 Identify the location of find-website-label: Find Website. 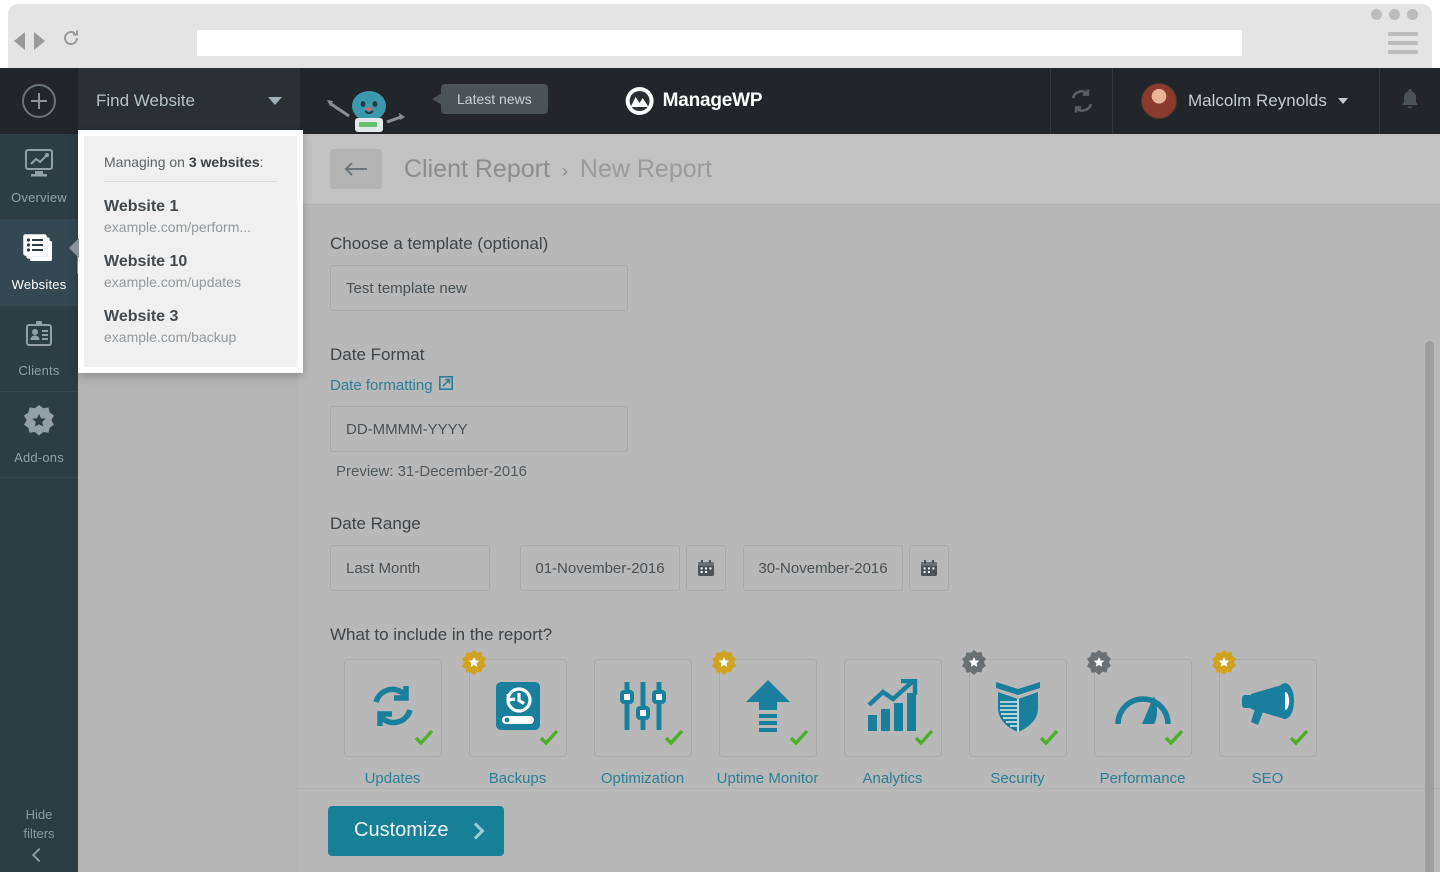
(145, 100).